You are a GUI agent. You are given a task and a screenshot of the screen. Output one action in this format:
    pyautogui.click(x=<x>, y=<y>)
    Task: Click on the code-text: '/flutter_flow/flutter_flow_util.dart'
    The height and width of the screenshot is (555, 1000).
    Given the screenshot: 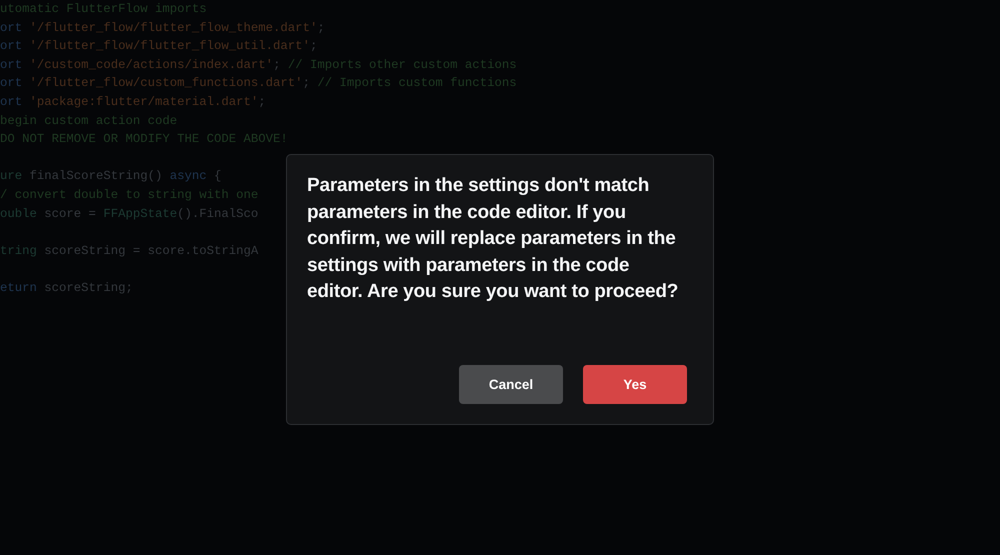 What is the action you would take?
    pyautogui.click(x=170, y=47)
    